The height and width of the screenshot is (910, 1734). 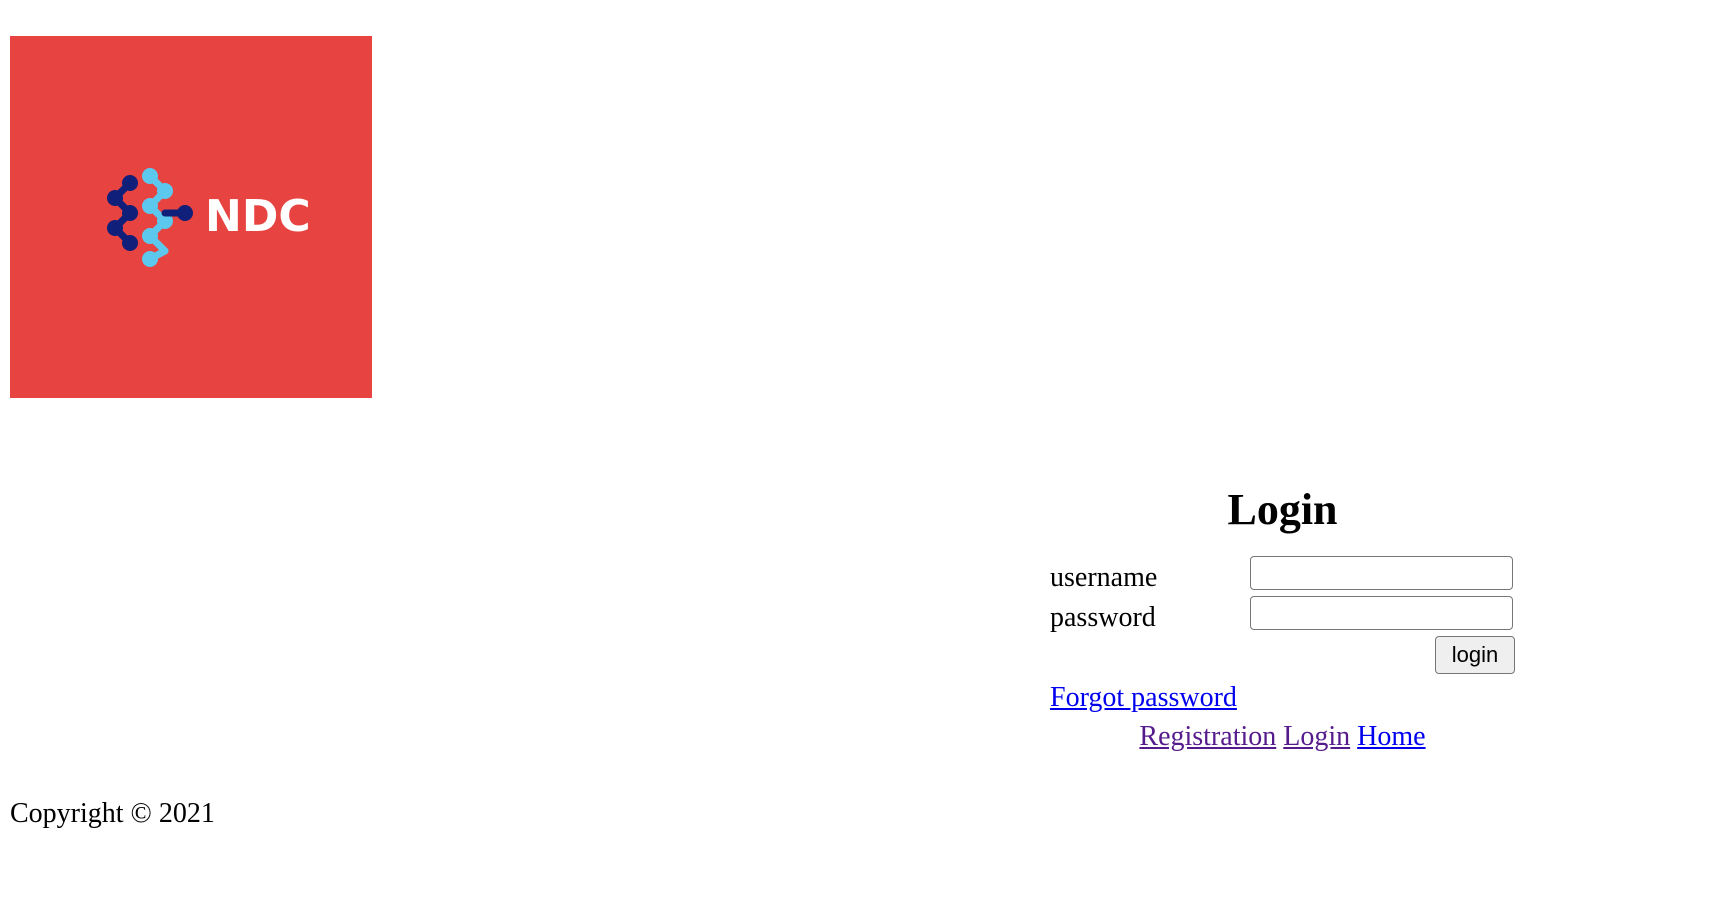 I want to click on submit-row: login, so click(x=1282, y=658).